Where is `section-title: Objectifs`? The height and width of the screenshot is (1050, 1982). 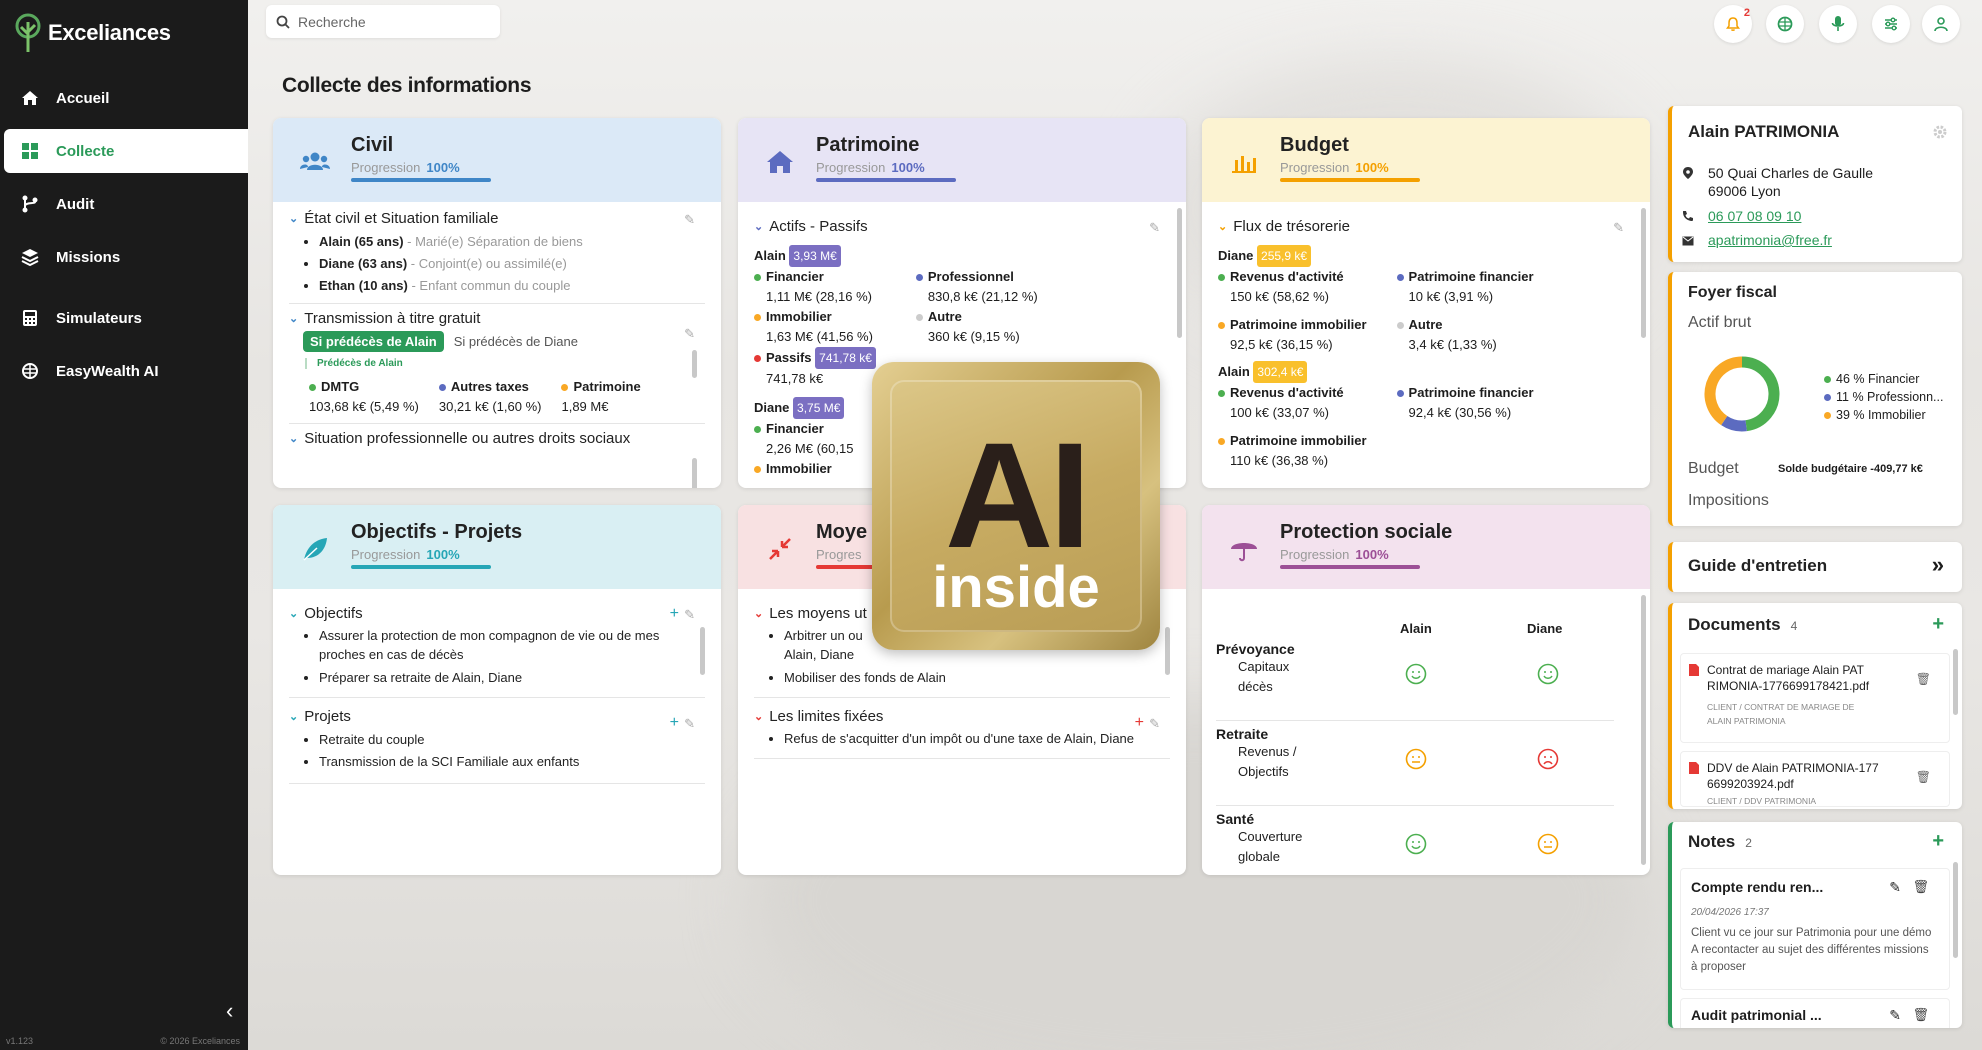 section-title: Objectifs is located at coordinates (333, 613).